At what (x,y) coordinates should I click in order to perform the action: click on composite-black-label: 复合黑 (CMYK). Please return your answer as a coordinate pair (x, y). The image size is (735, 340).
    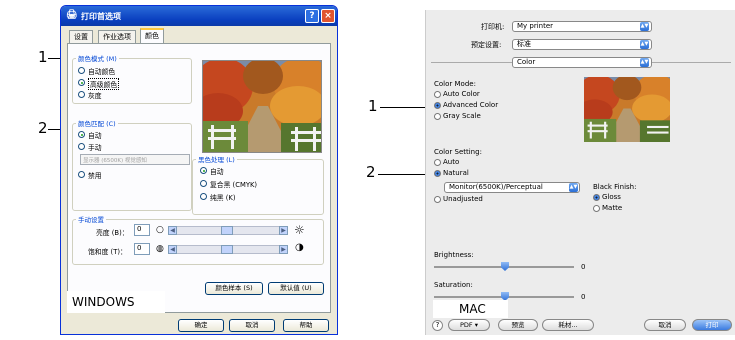
    Looking at the image, I should click on (234, 185).